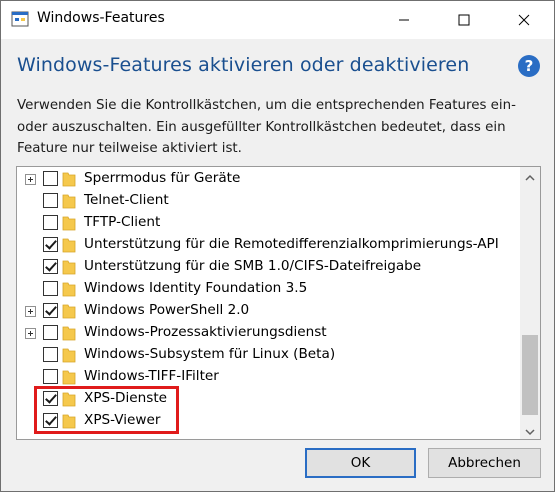  I want to click on scroll-down-button, so click(530, 430).